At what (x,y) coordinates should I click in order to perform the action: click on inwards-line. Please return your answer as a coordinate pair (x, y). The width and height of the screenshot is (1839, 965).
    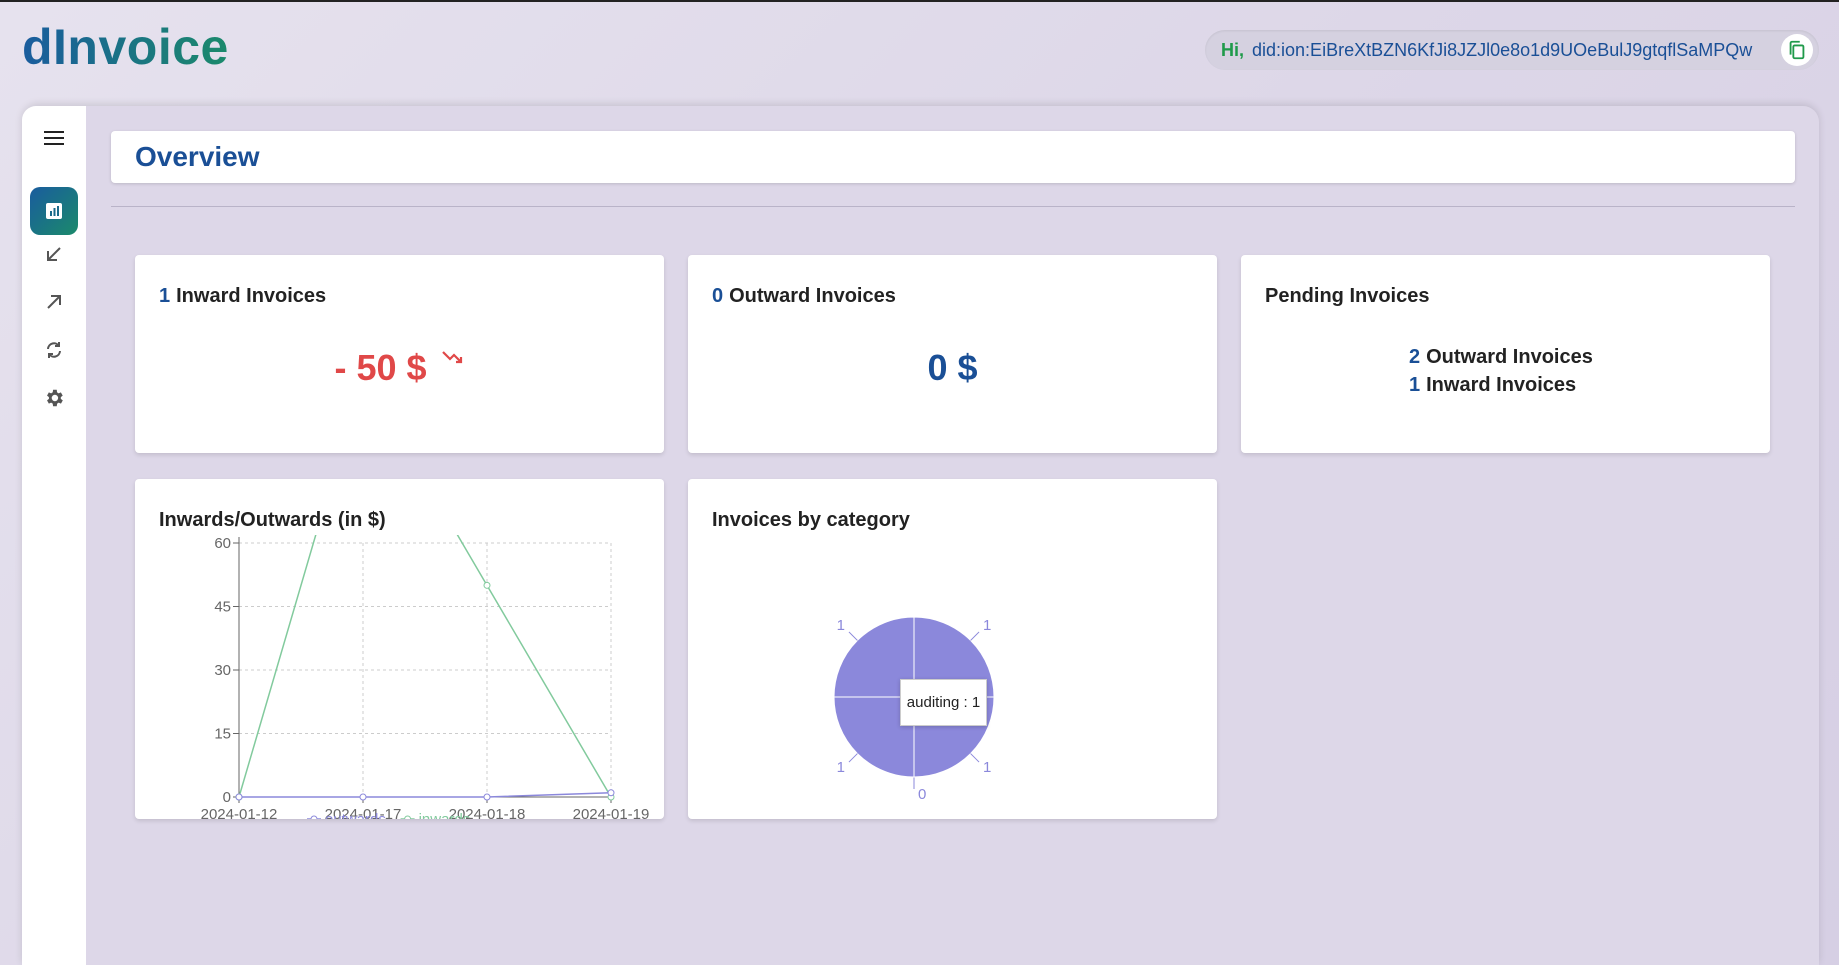
    Looking at the image, I should click on (425, 666).